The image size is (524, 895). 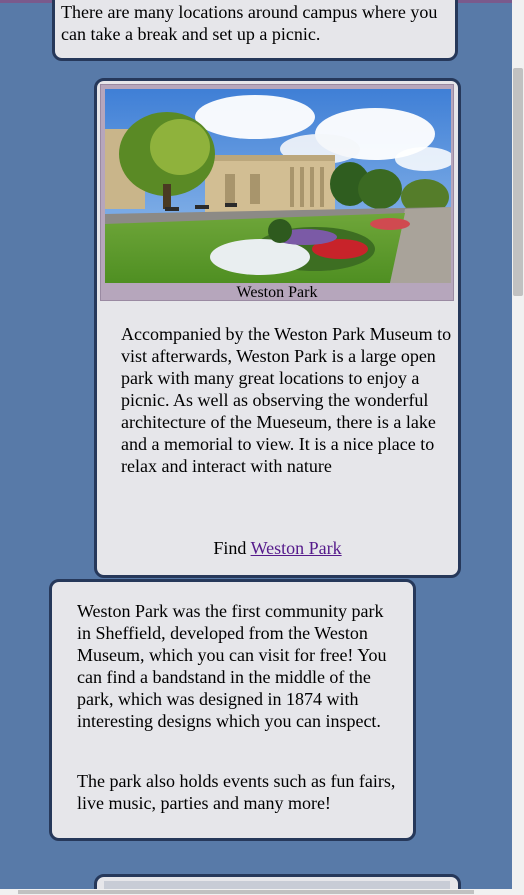 I want to click on find-prefix: Find, so click(x=230, y=548).